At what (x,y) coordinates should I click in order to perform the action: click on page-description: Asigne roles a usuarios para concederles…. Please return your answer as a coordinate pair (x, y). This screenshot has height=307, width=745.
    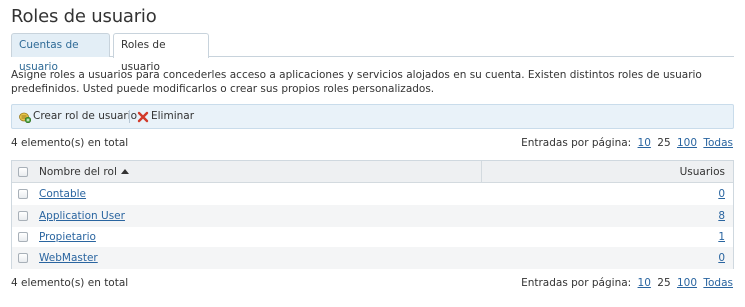
    Looking at the image, I should click on (356, 82).